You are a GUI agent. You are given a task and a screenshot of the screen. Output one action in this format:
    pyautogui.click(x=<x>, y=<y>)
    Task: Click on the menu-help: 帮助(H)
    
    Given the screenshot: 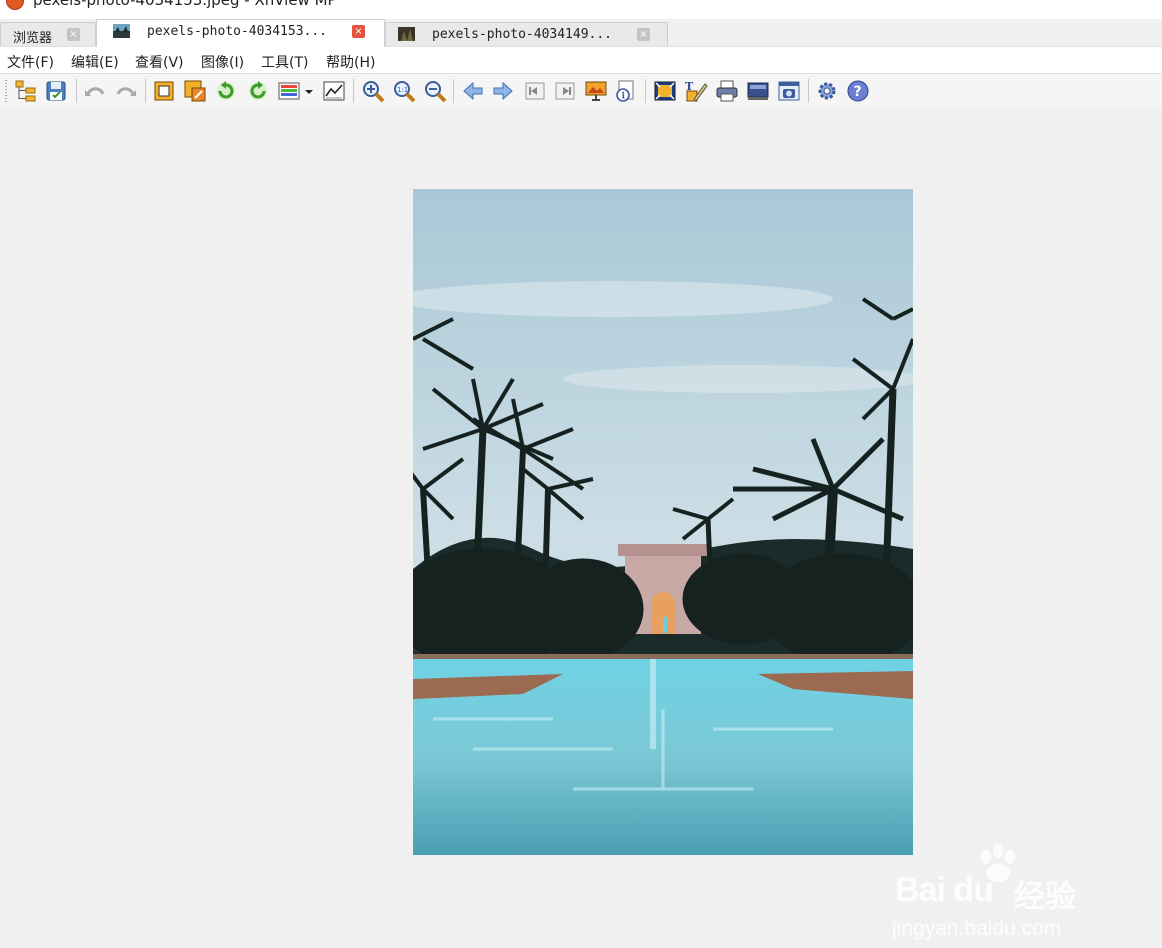 What is the action you would take?
    pyautogui.click(x=350, y=62)
    